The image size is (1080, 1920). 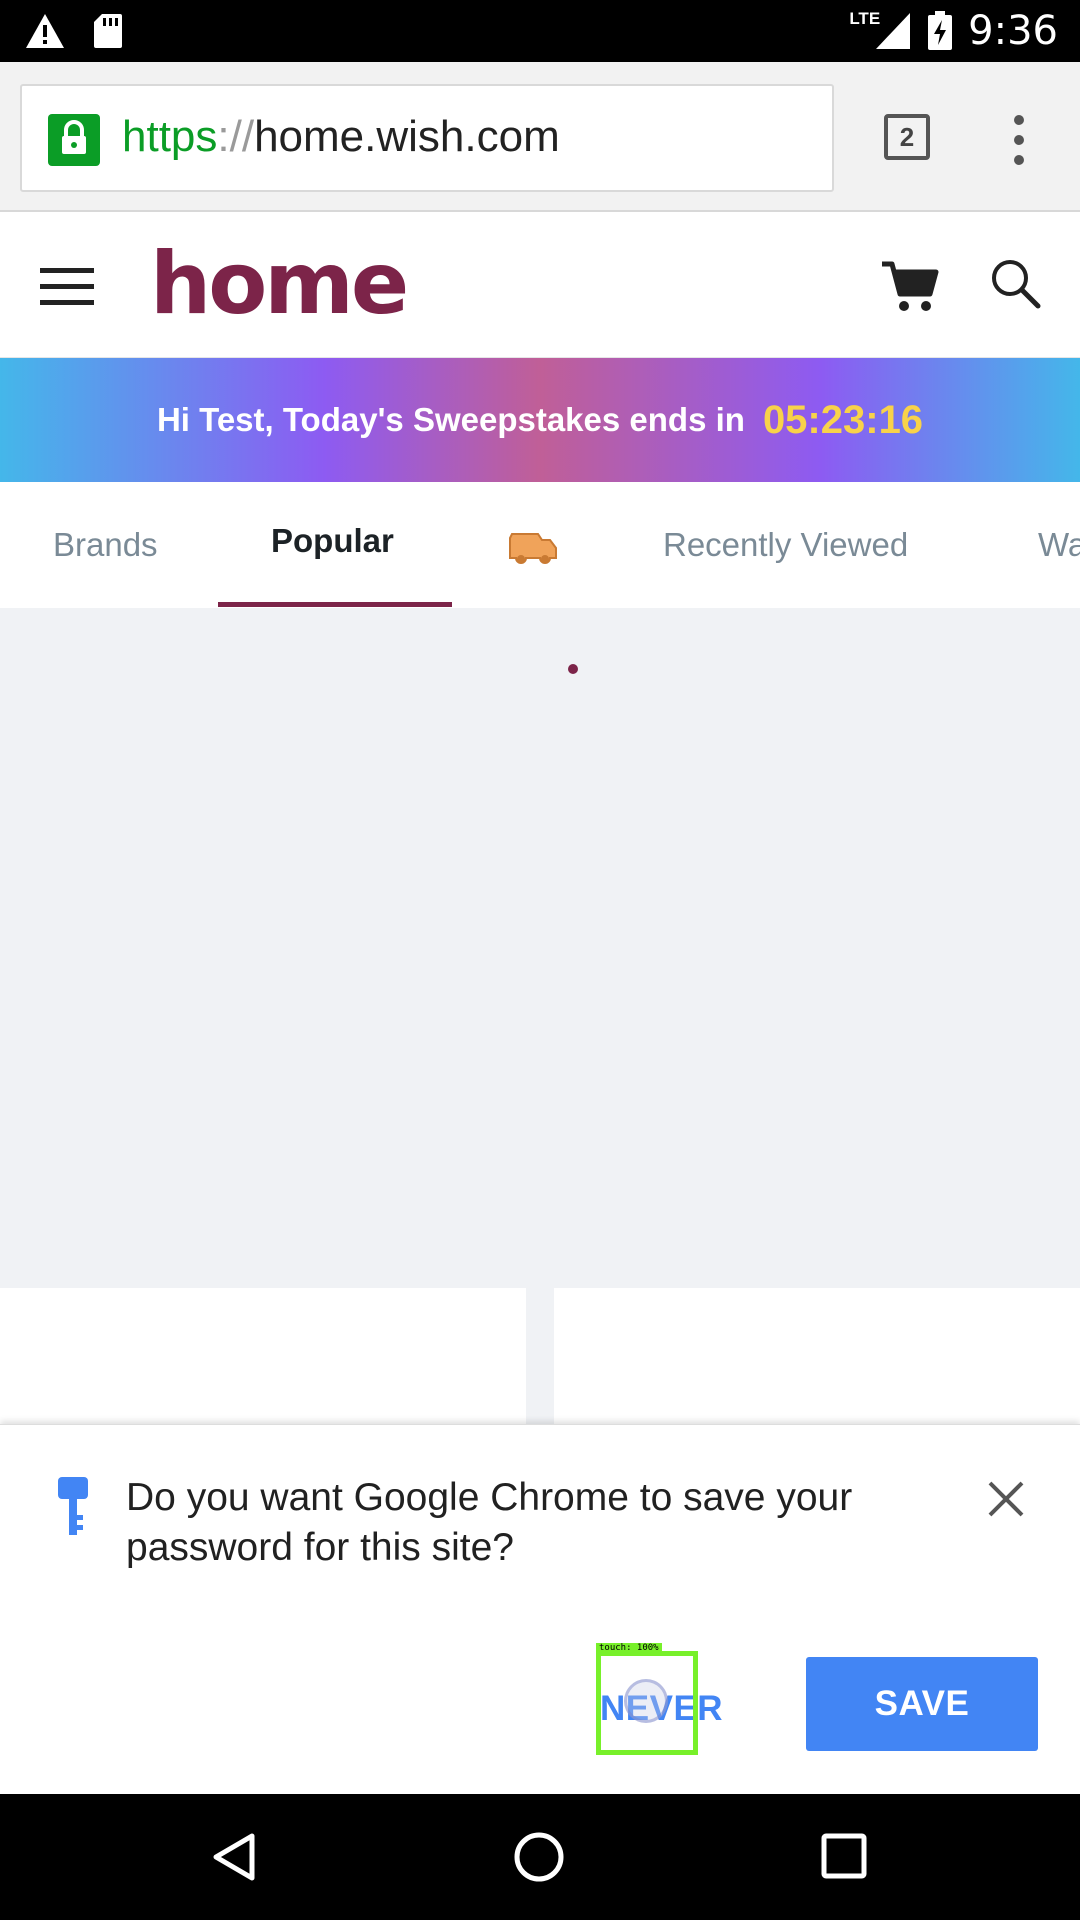 I want to click on clock: 9:36, so click(x=1013, y=31).